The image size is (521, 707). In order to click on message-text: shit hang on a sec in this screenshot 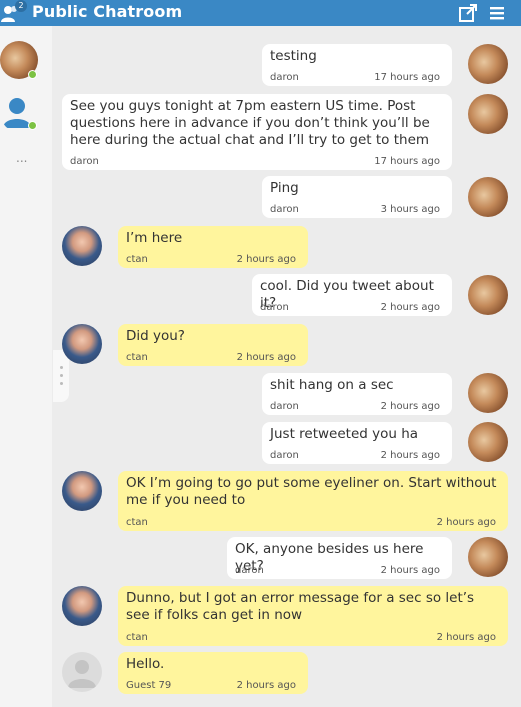, I will do `click(332, 385)`.